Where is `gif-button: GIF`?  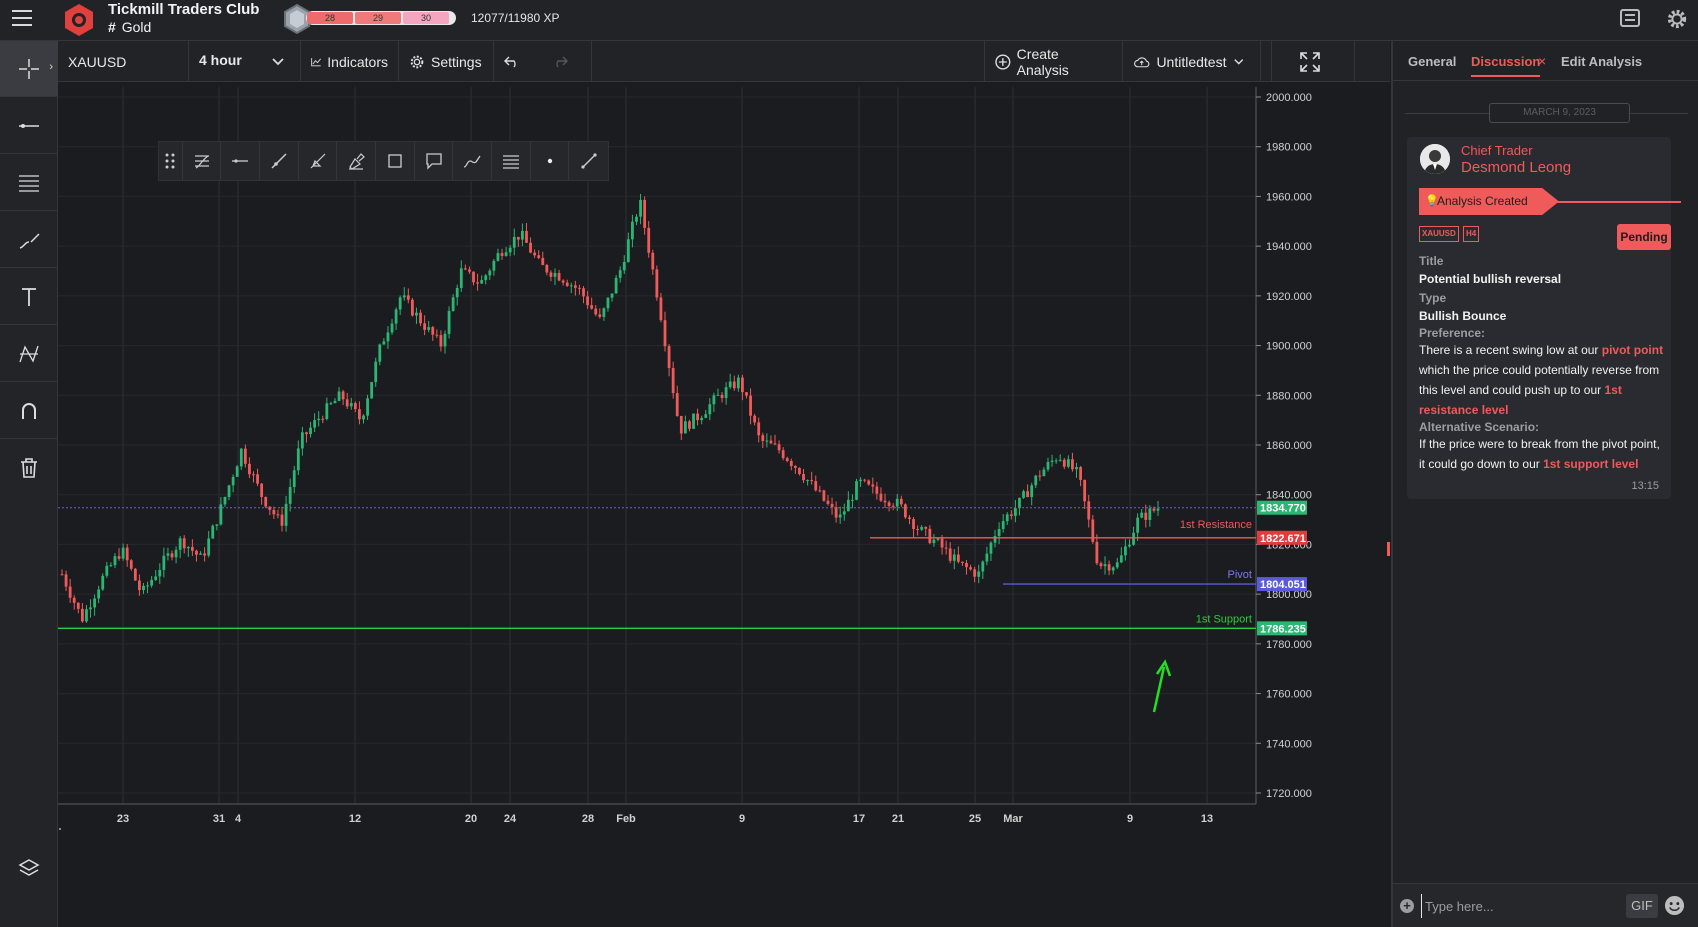 gif-button: GIF is located at coordinates (1642, 906).